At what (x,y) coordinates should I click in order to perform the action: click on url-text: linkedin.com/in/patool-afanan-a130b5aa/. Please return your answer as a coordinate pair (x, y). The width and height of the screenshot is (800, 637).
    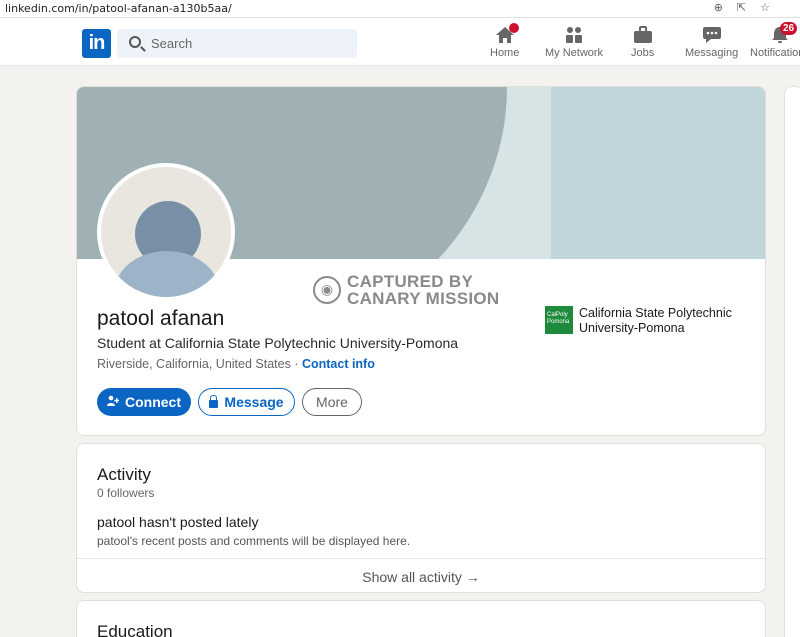
    Looking at the image, I should click on (118, 8).